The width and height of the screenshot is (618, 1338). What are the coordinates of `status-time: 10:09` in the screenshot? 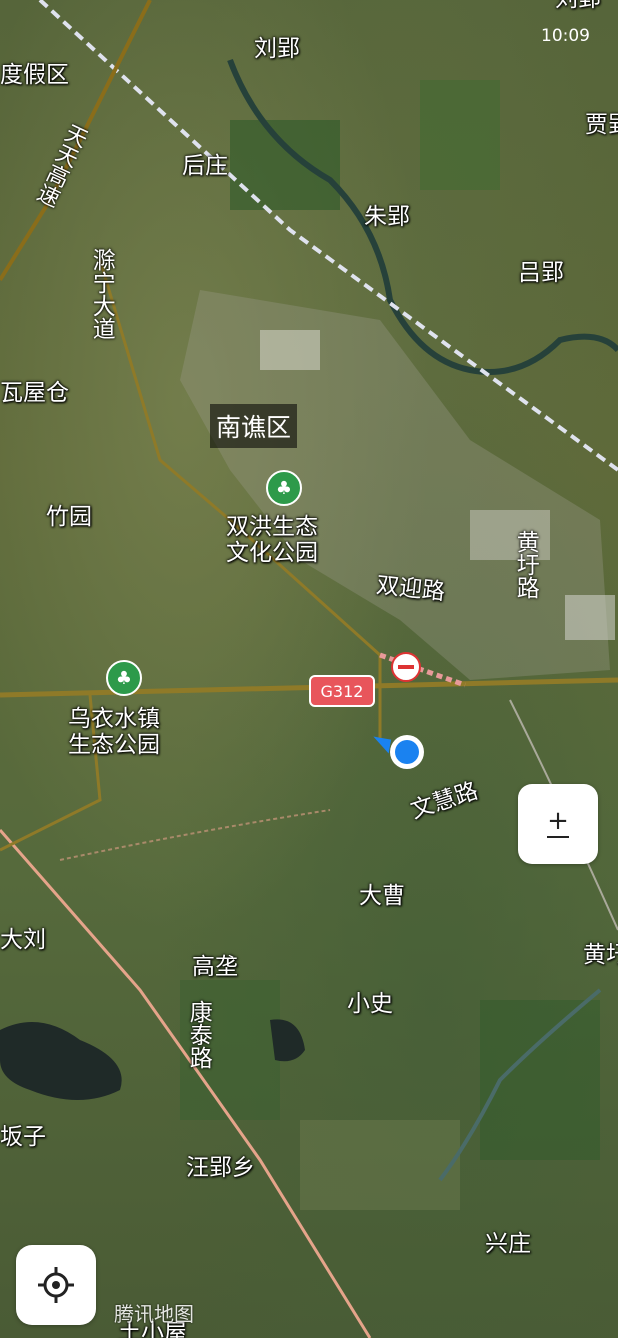 It's located at (565, 36).